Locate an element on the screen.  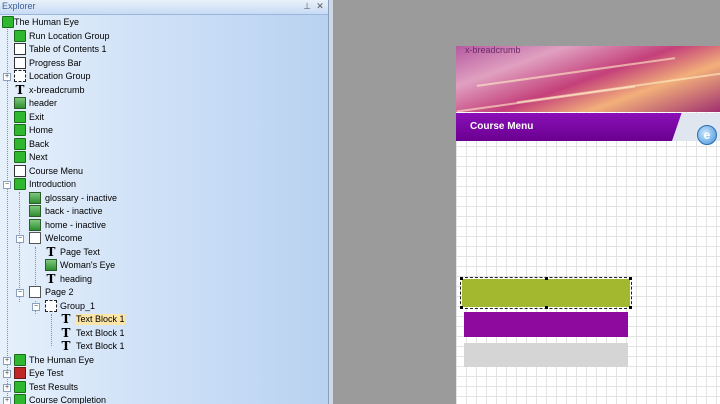
exit-icon: e is located at coordinates (707, 135).